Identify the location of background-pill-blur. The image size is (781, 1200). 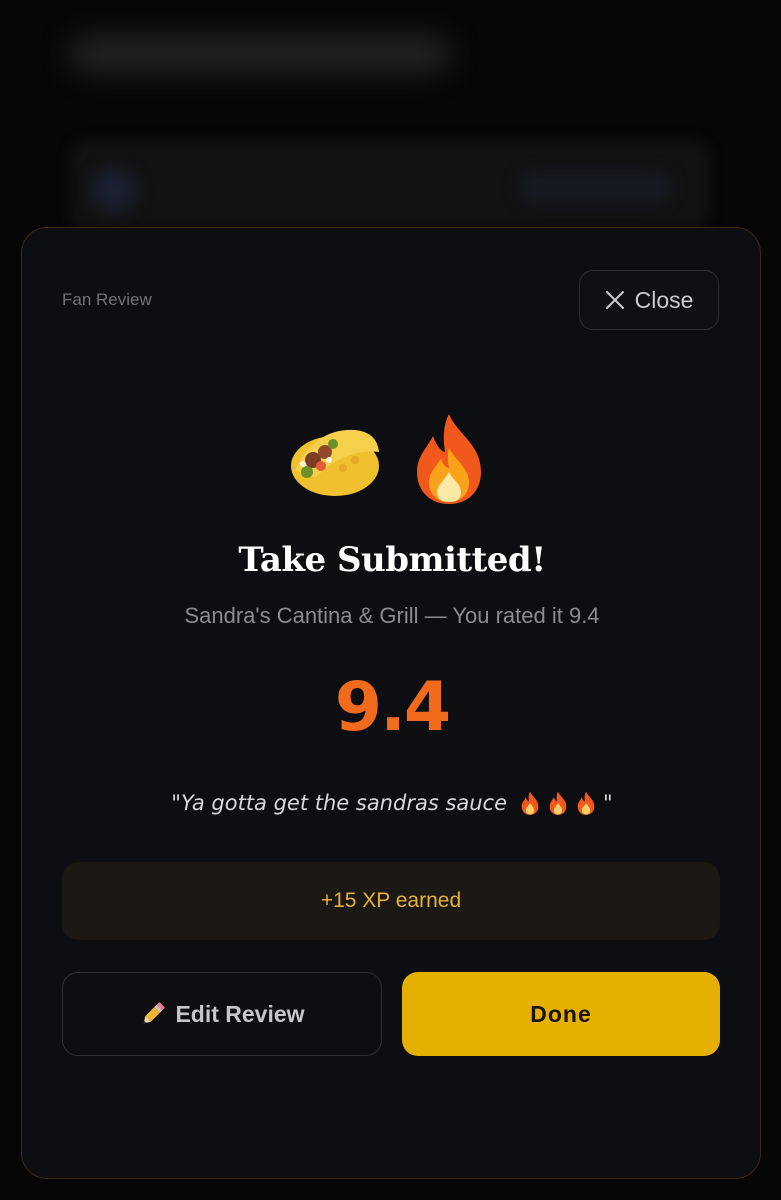
(595, 187).